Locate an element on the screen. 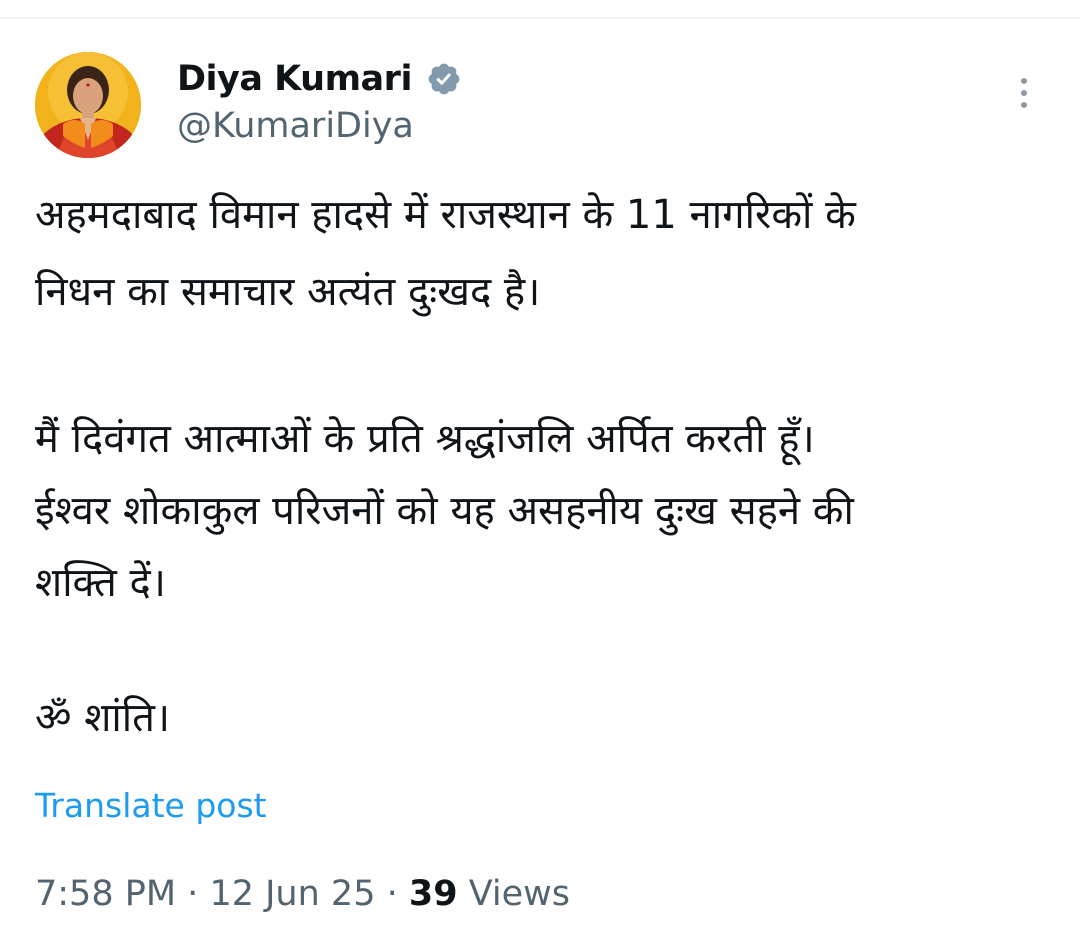  author-avatar is located at coordinates (88, 105).